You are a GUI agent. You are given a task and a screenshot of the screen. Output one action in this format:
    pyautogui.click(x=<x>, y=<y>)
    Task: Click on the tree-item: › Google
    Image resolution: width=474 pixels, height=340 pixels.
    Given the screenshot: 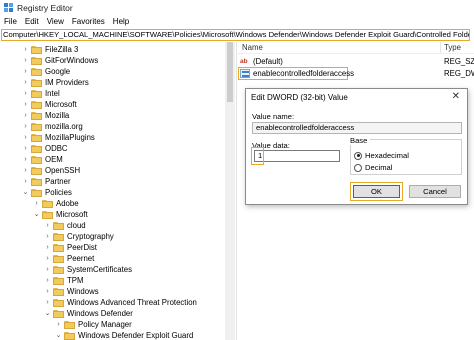 What is the action you would take?
    pyautogui.click(x=46, y=71)
    